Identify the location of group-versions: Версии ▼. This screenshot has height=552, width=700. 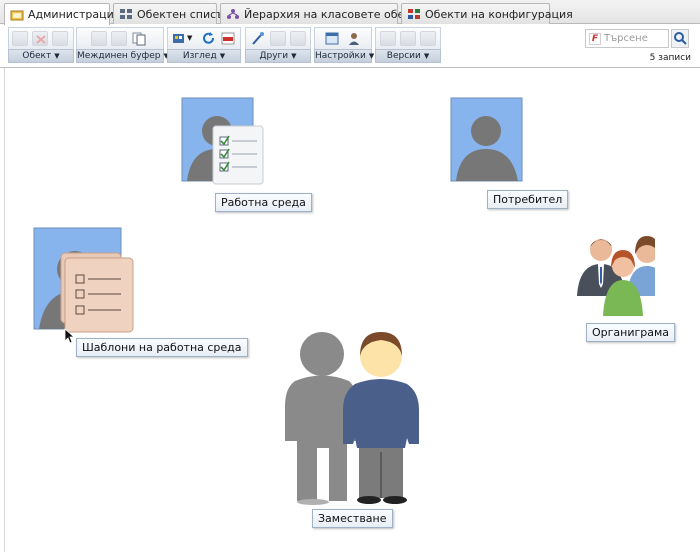
(408, 46).